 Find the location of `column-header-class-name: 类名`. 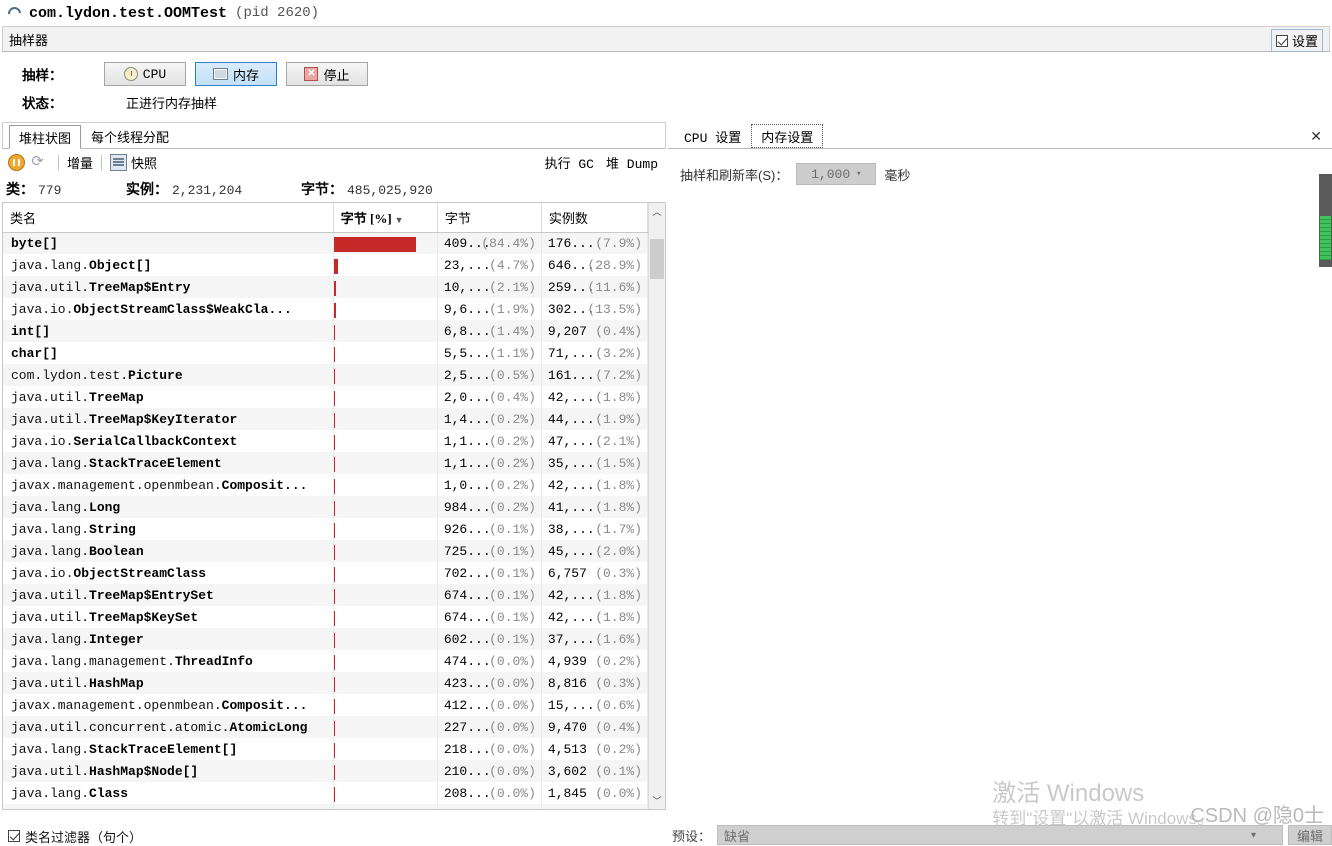

column-header-class-name: 类名 is located at coordinates (168, 218).